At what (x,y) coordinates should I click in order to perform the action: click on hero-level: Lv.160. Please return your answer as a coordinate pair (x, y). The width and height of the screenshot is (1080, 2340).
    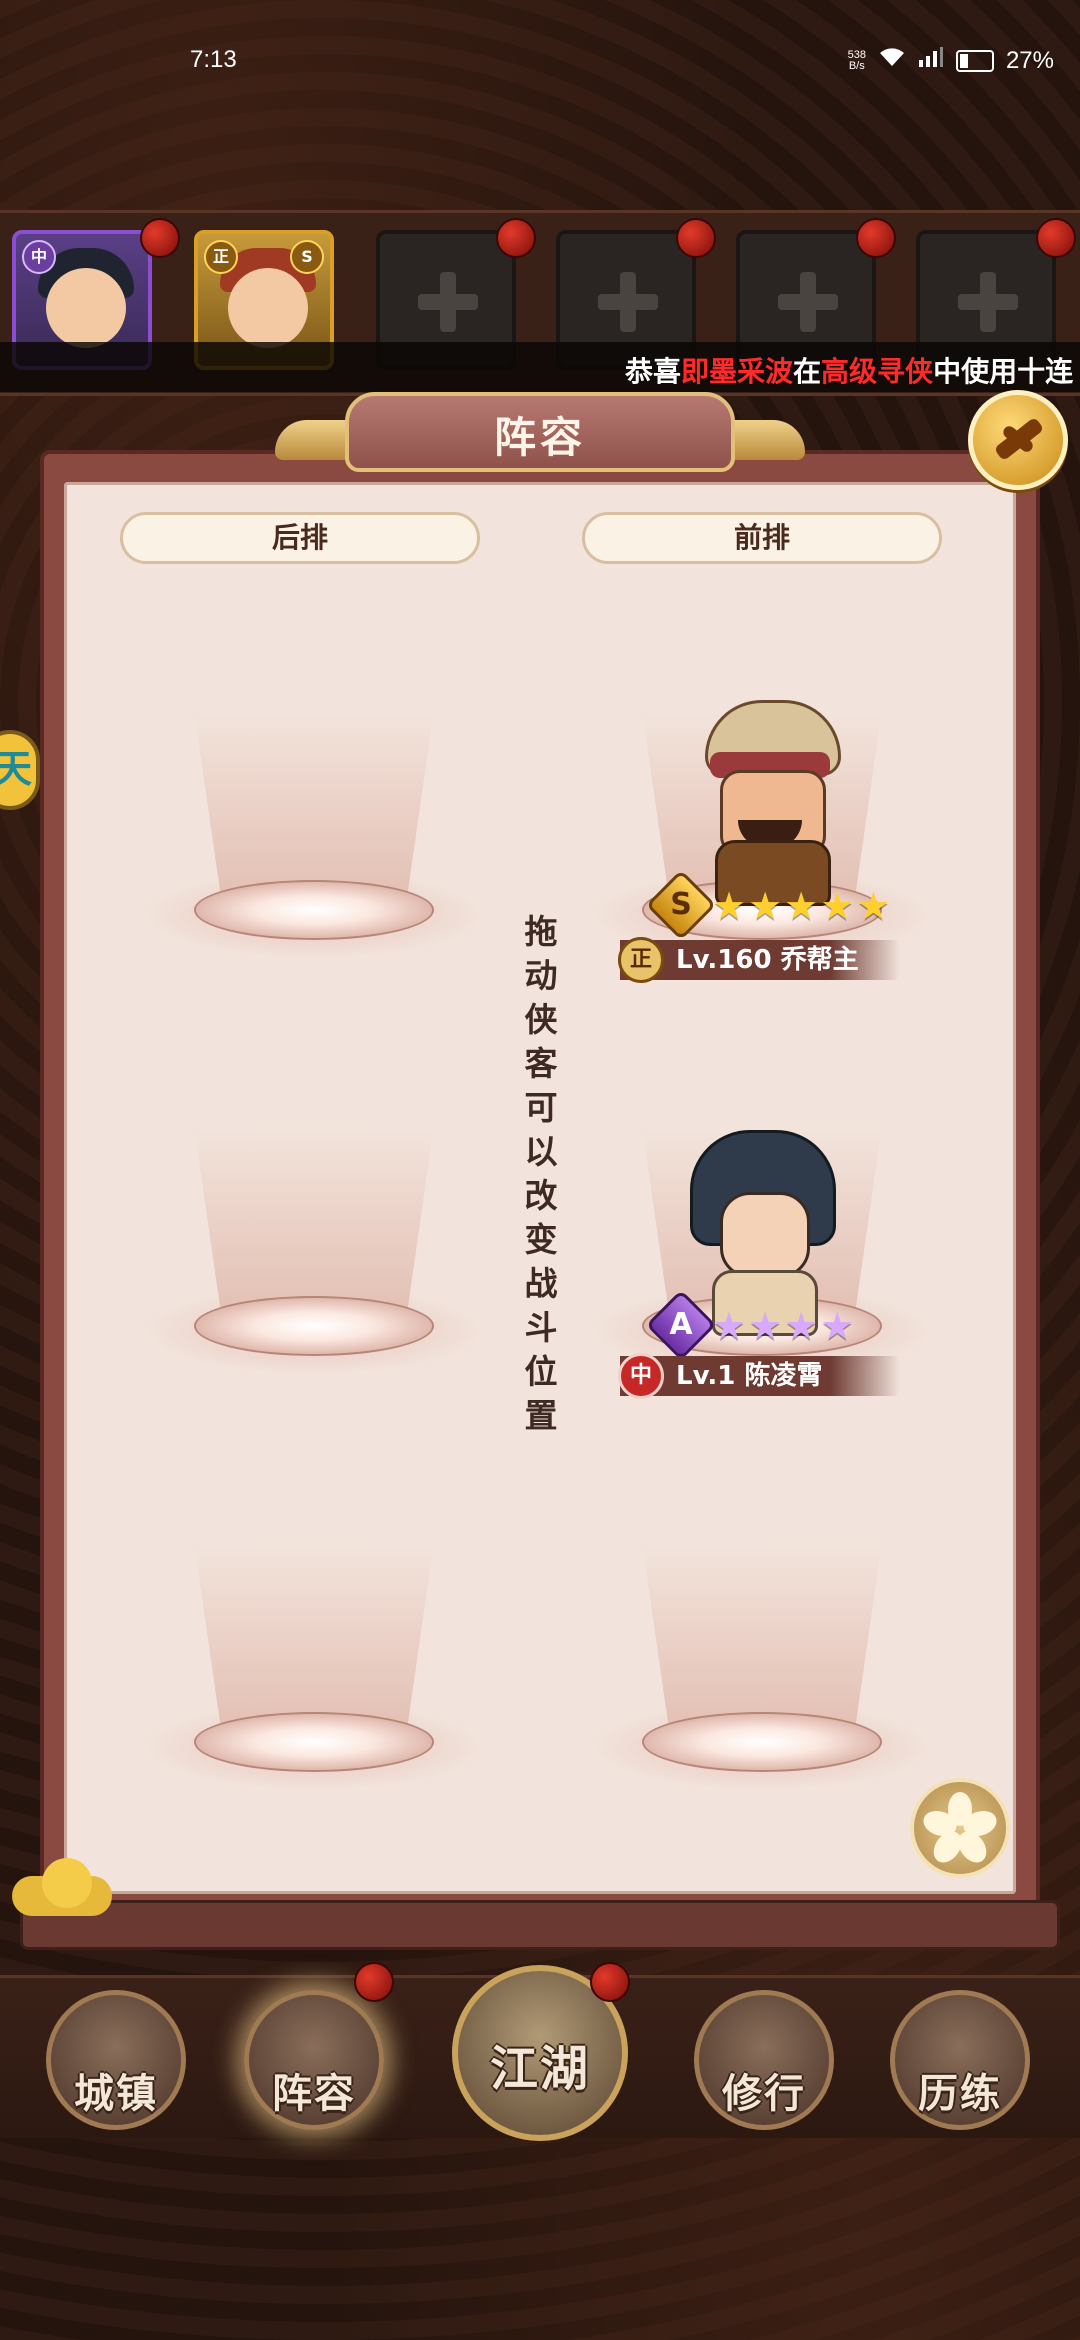
    Looking at the image, I should click on (724, 960).